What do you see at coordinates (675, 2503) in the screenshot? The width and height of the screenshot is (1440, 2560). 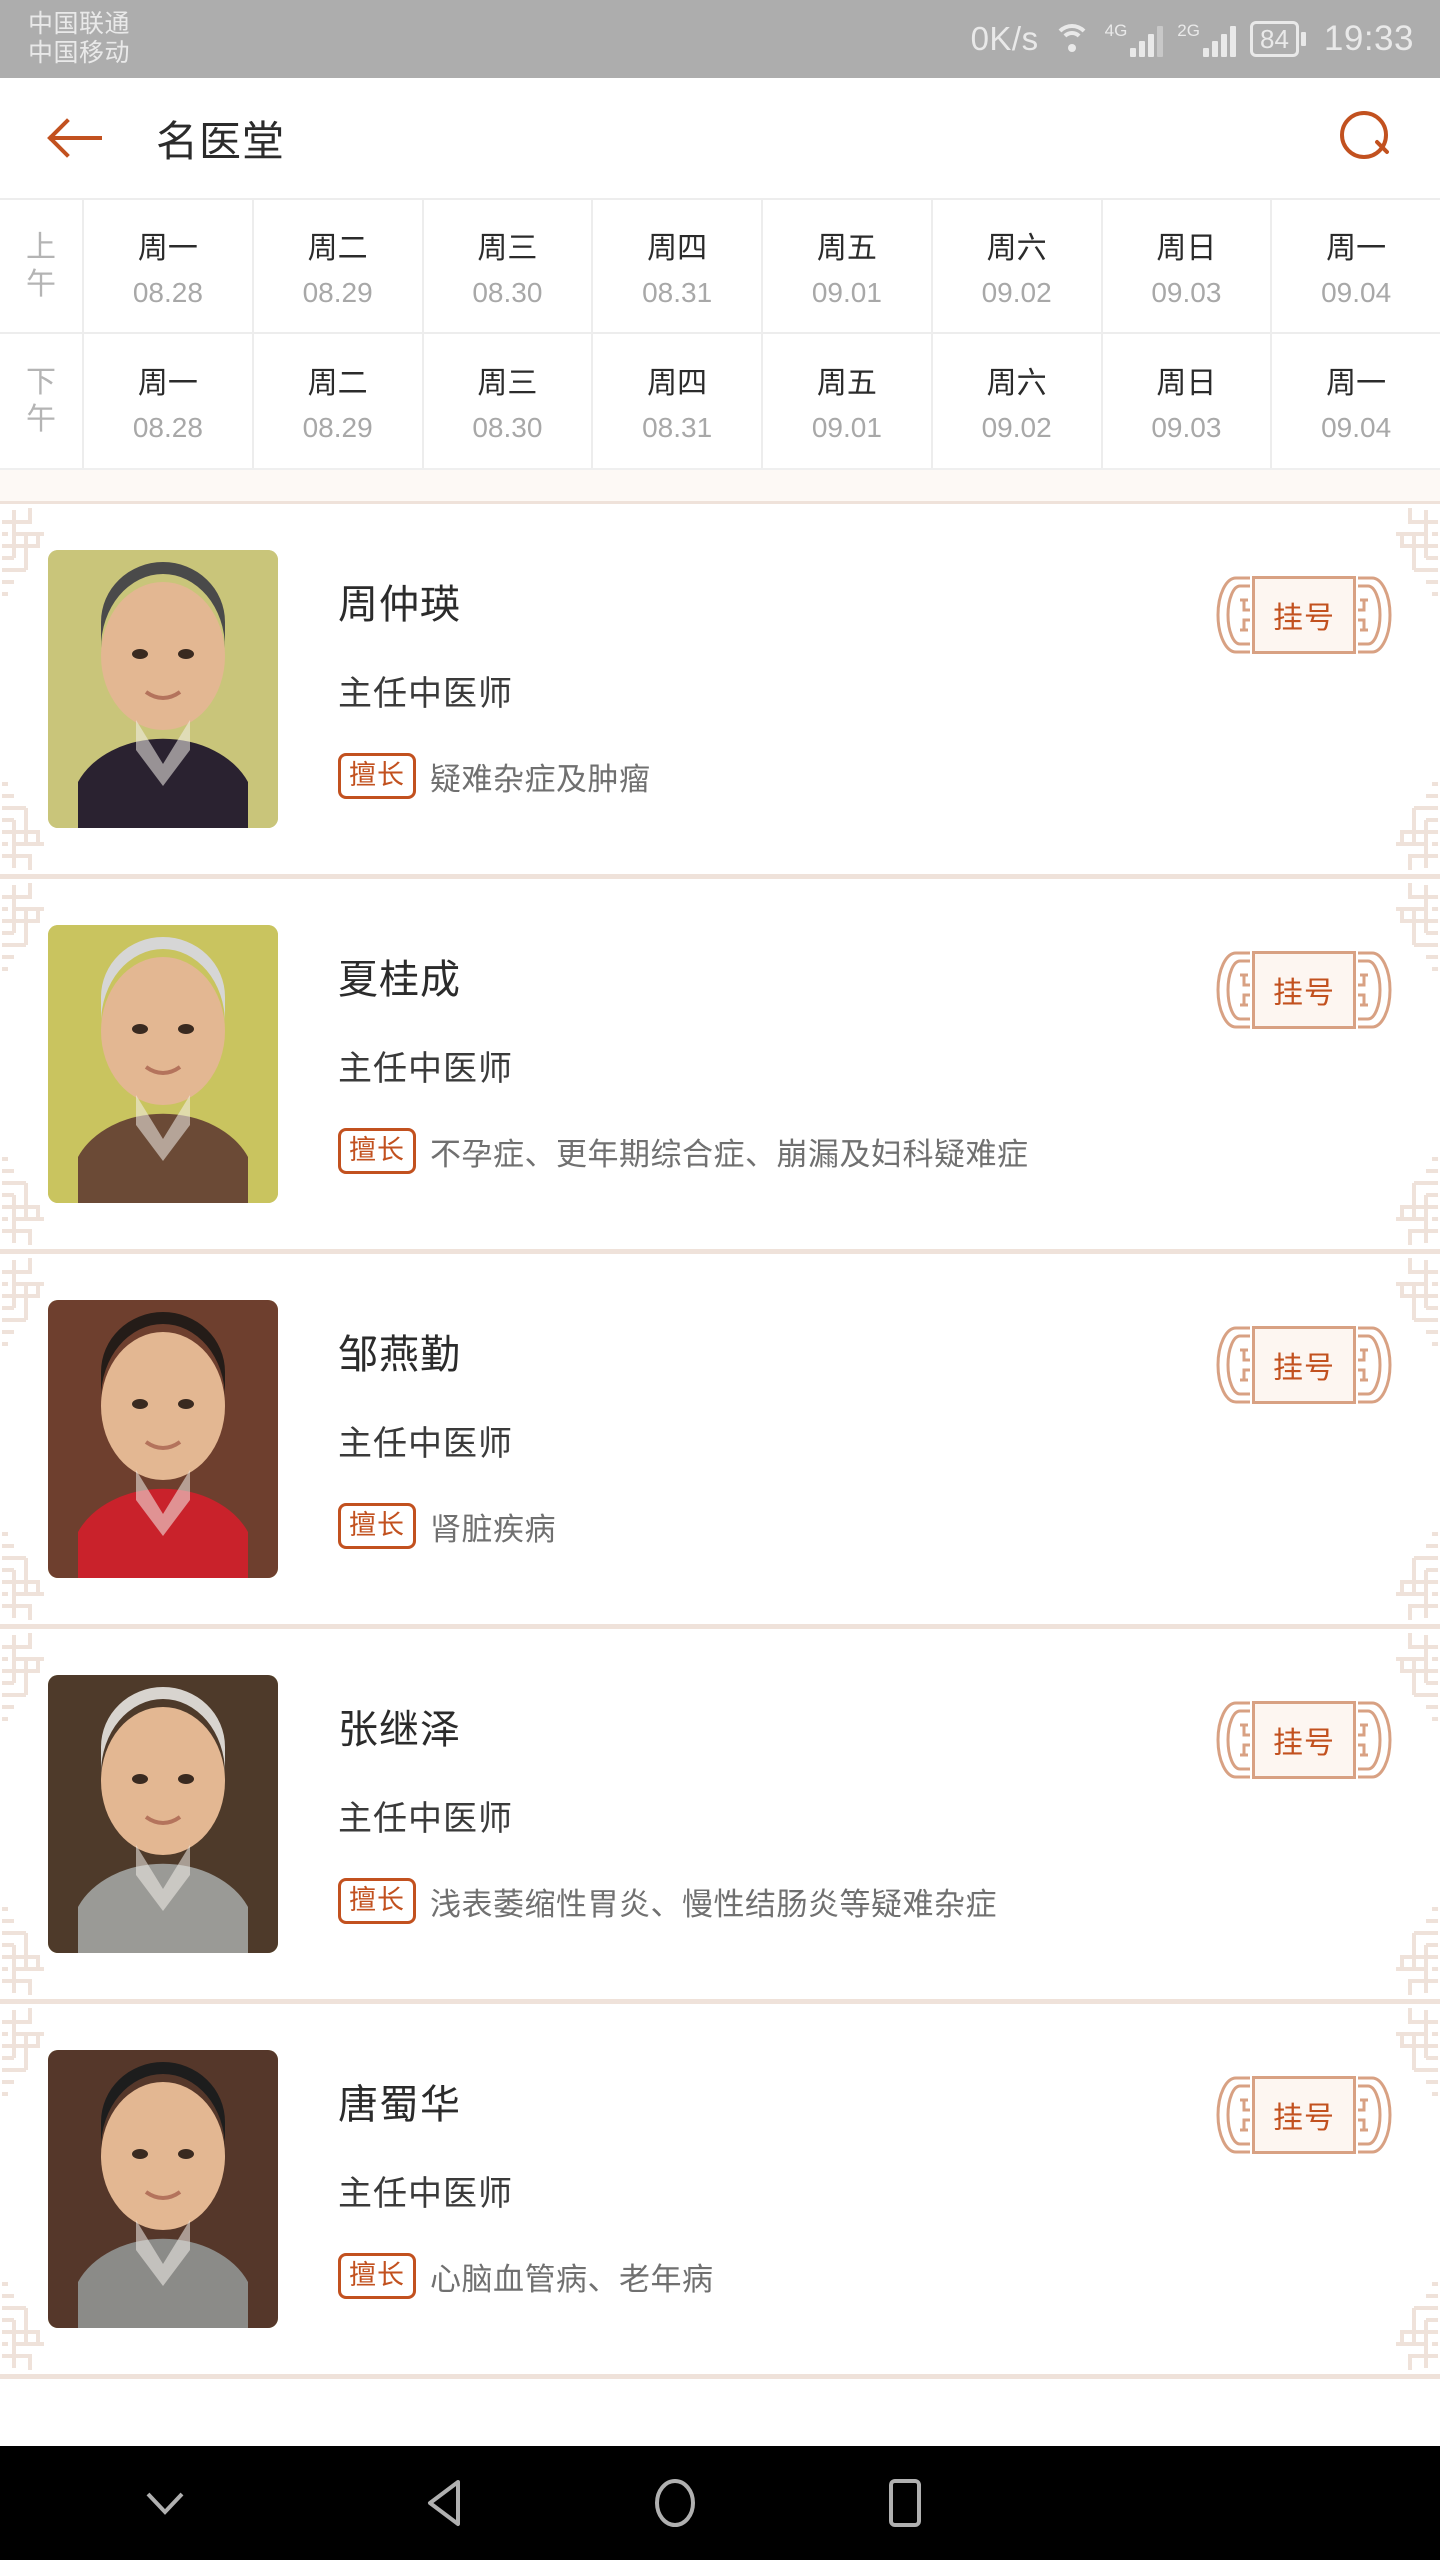 I see `circle-home-icon` at bounding box center [675, 2503].